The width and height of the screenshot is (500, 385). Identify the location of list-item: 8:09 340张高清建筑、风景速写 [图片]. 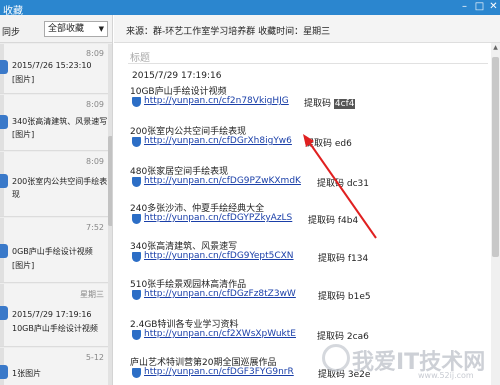
(54, 123).